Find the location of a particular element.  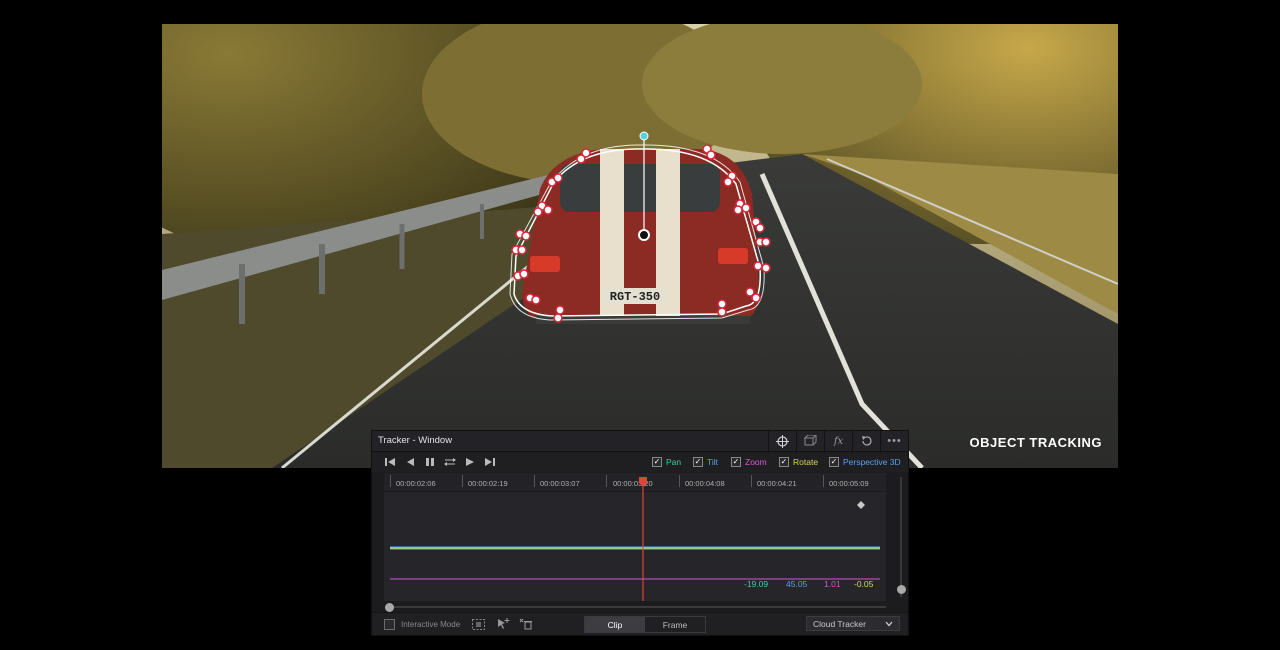

more-icon: ••• is located at coordinates (894, 441).